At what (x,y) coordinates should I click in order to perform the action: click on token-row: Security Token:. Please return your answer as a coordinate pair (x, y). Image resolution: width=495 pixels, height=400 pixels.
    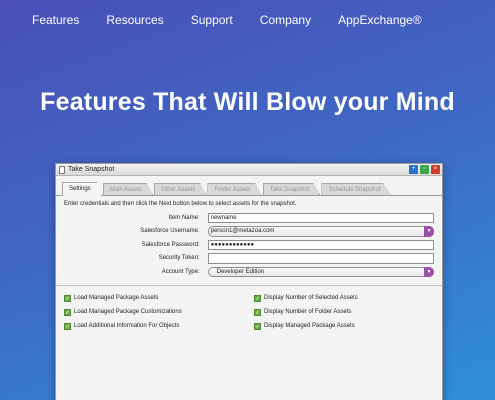
    Looking at the image, I should click on (249, 259).